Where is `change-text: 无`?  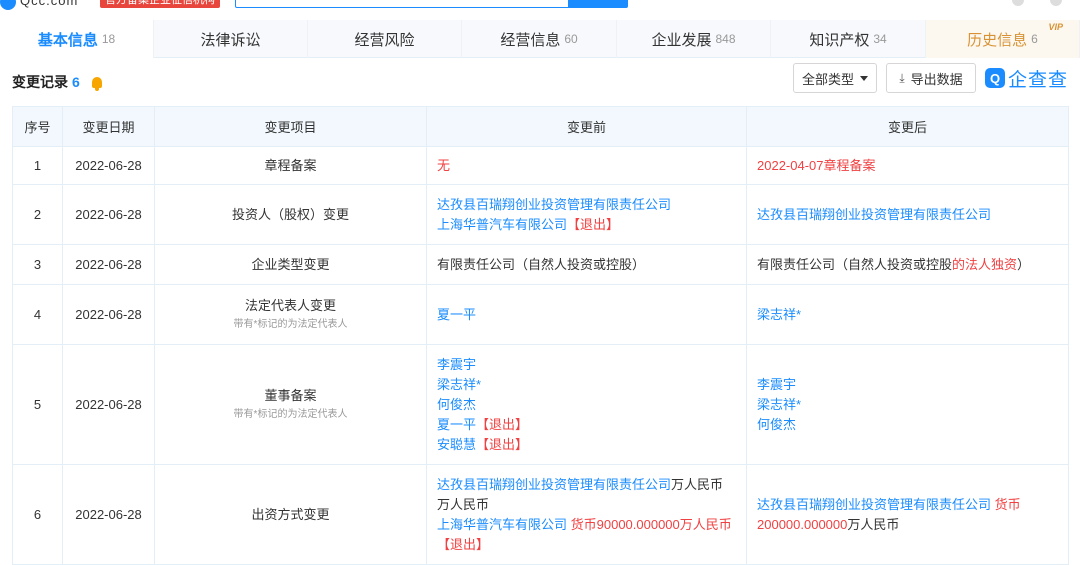 change-text: 无 is located at coordinates (444, 165).